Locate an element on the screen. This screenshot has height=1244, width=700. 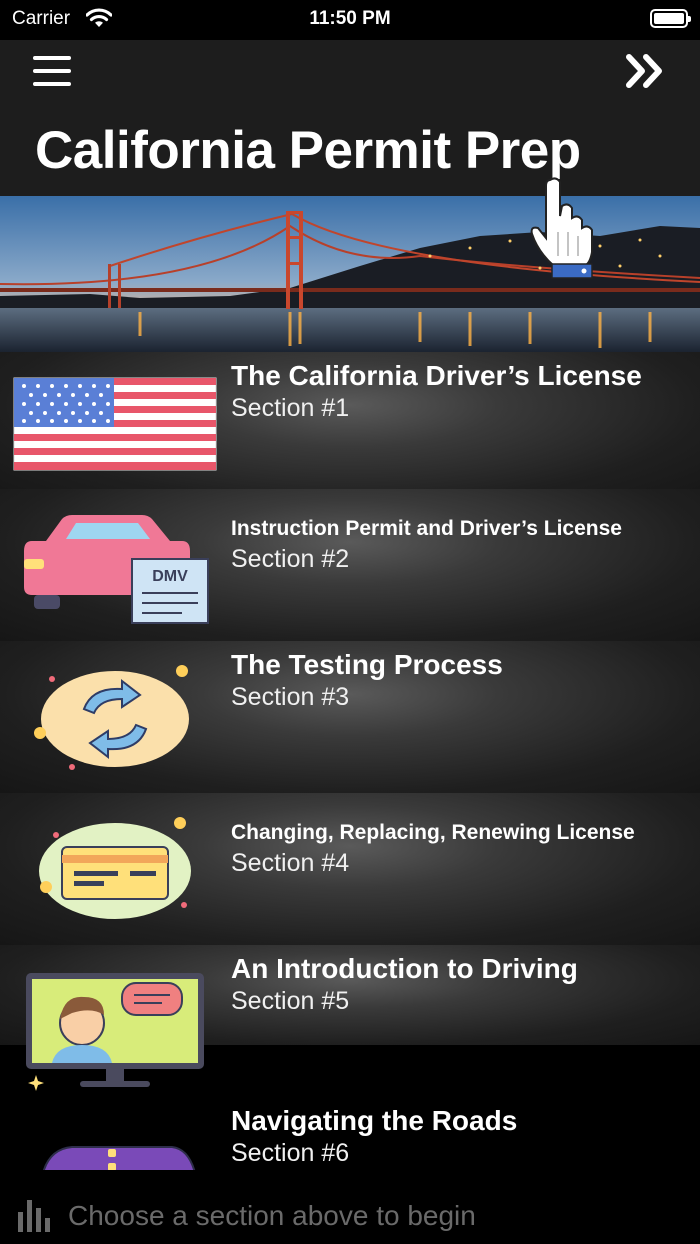
refresh-cycle-icon is located at coordinates (111, 717).